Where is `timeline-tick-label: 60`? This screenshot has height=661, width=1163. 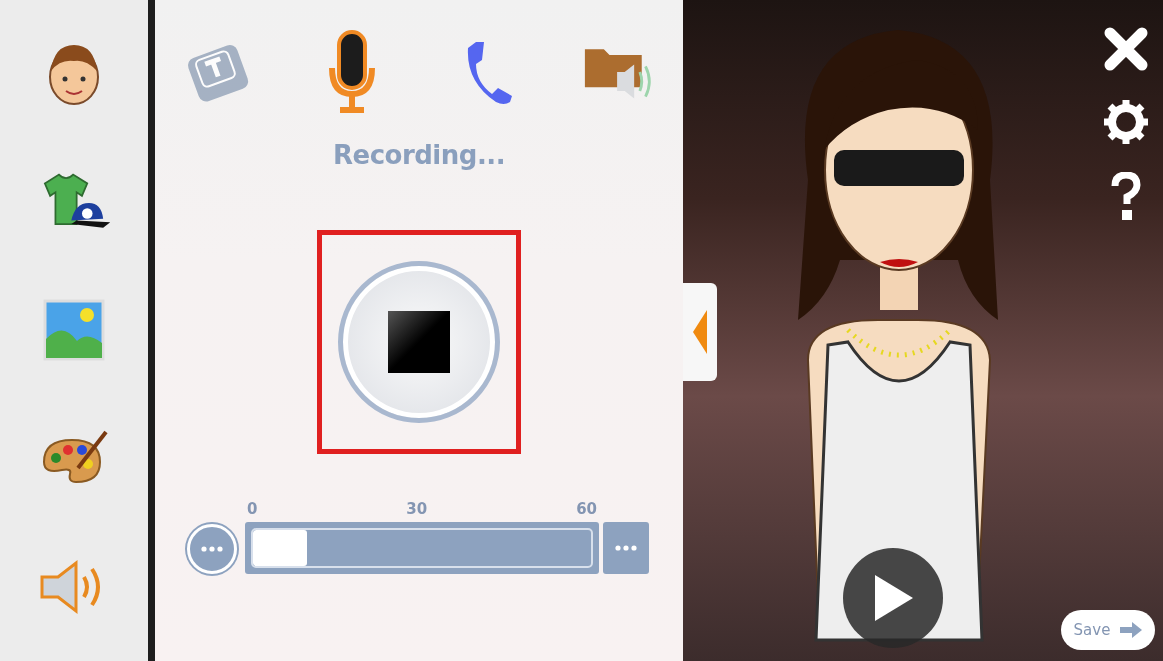 timeline-tick-label: 60 is located at coordinates (586, 509).